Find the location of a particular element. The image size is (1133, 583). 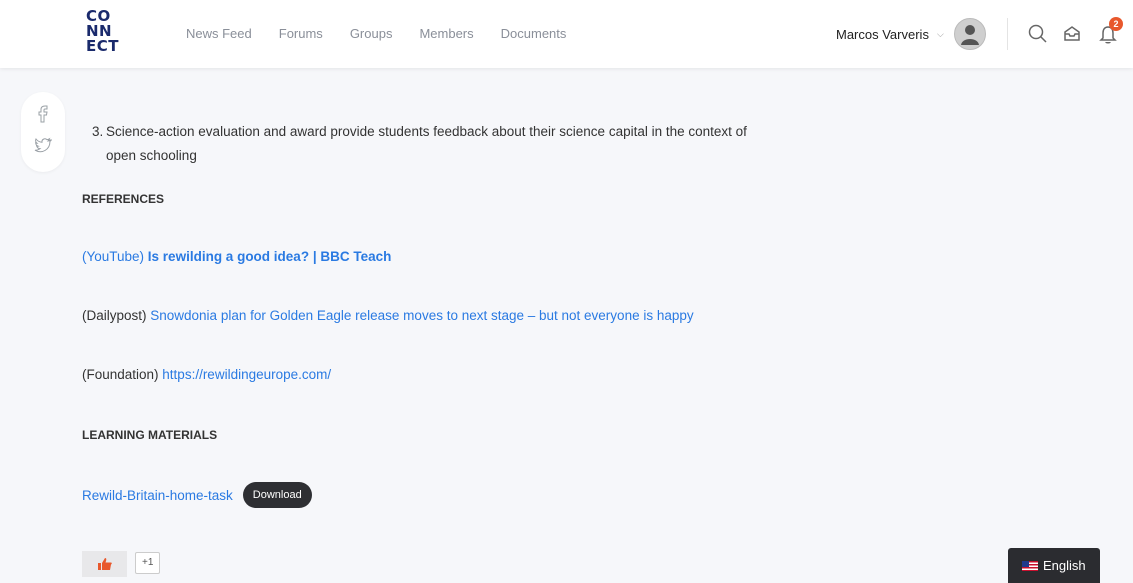

inbox-icon is located at coordinates (1072, 34).